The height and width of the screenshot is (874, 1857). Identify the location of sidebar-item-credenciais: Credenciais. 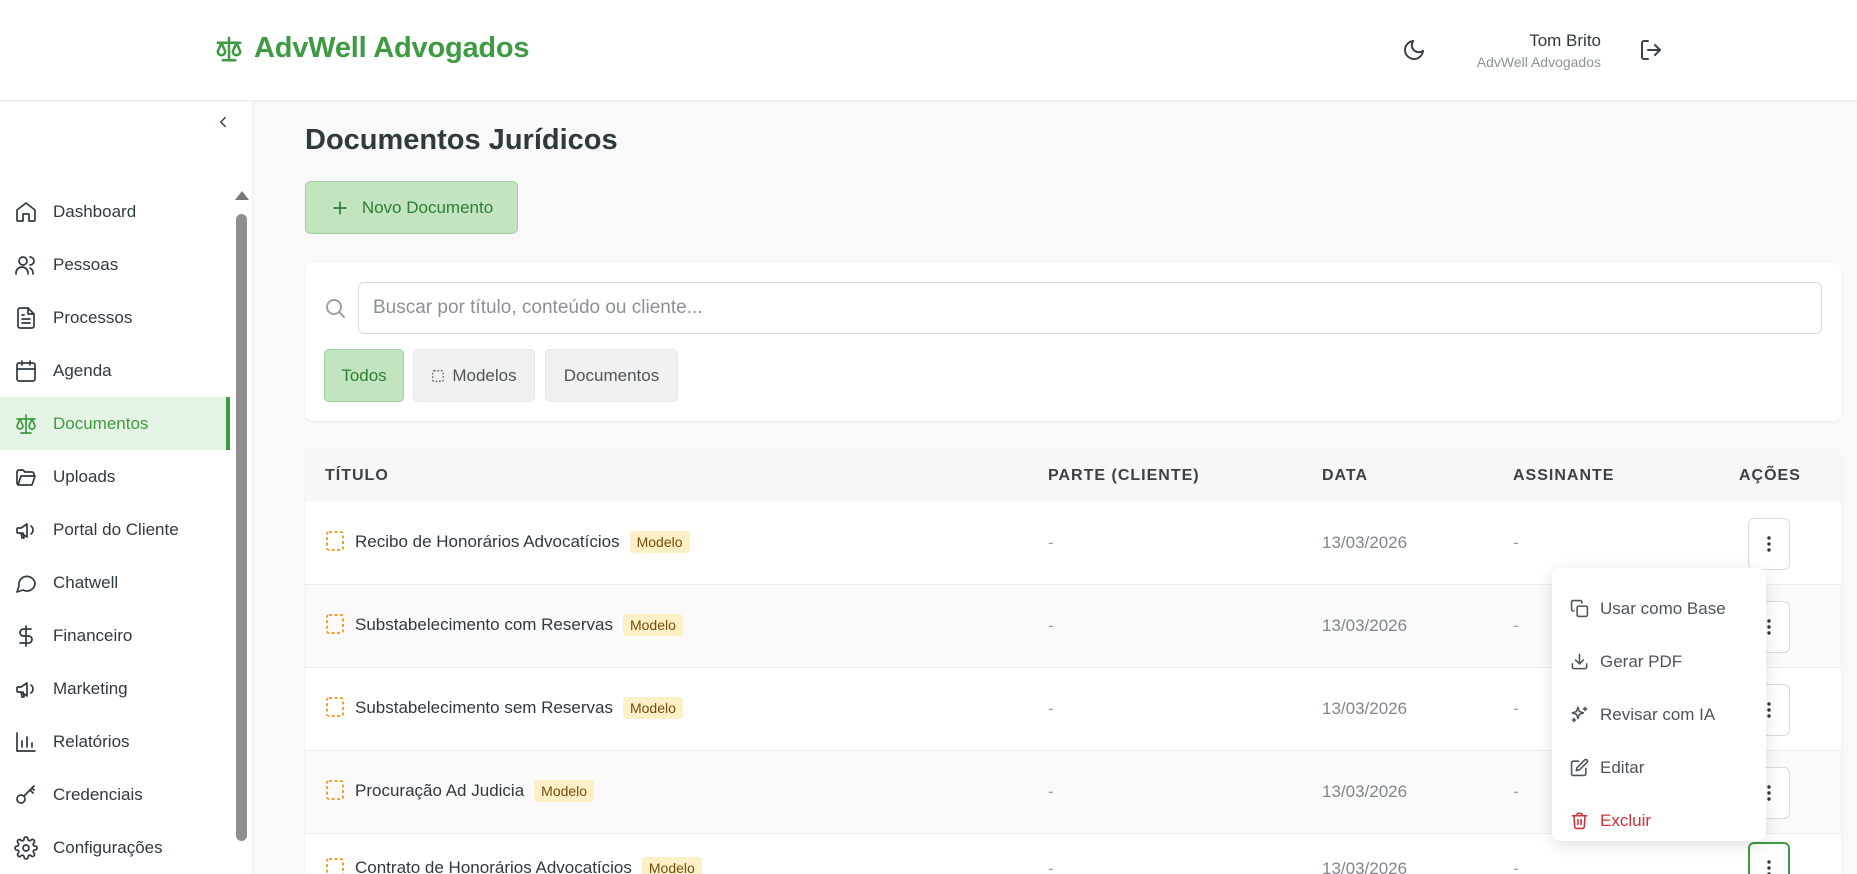
(115, 794).